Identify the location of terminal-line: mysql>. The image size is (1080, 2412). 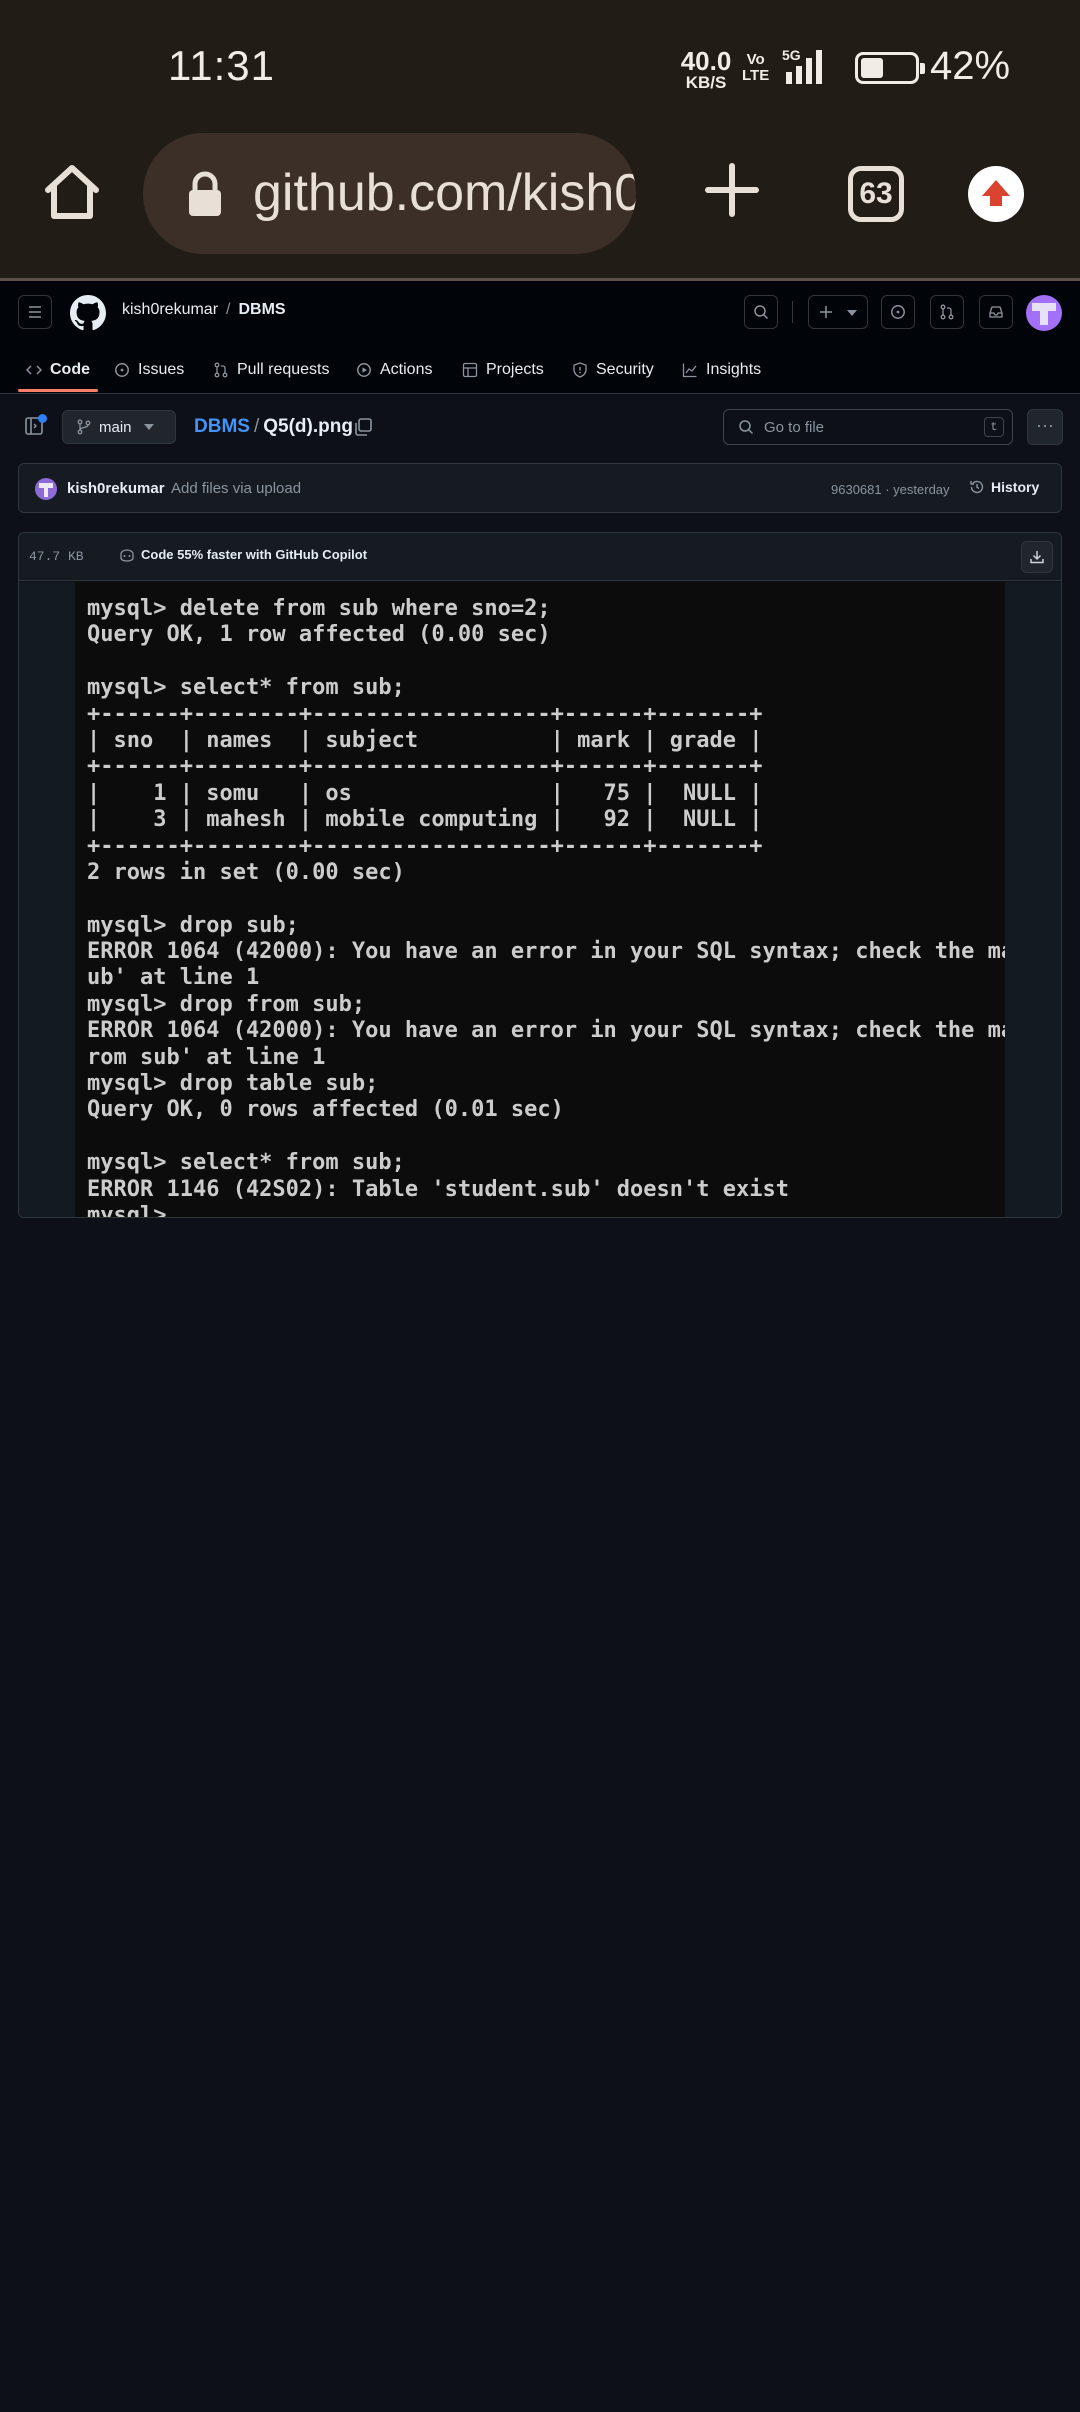
(127, 1210).